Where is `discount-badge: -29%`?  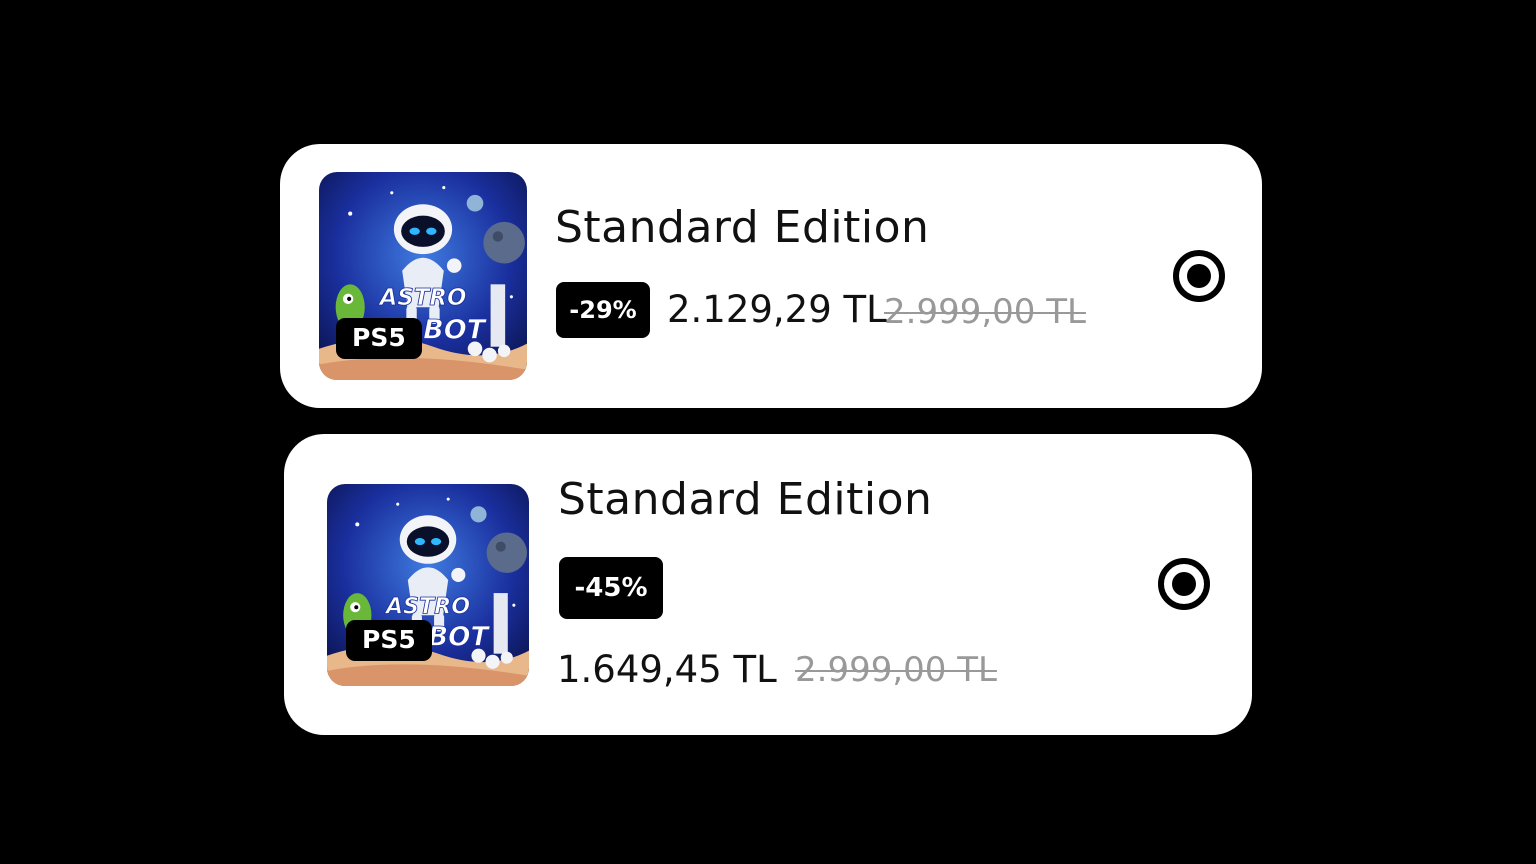
discount-badge: -29% is located at coordinates (603, 310).